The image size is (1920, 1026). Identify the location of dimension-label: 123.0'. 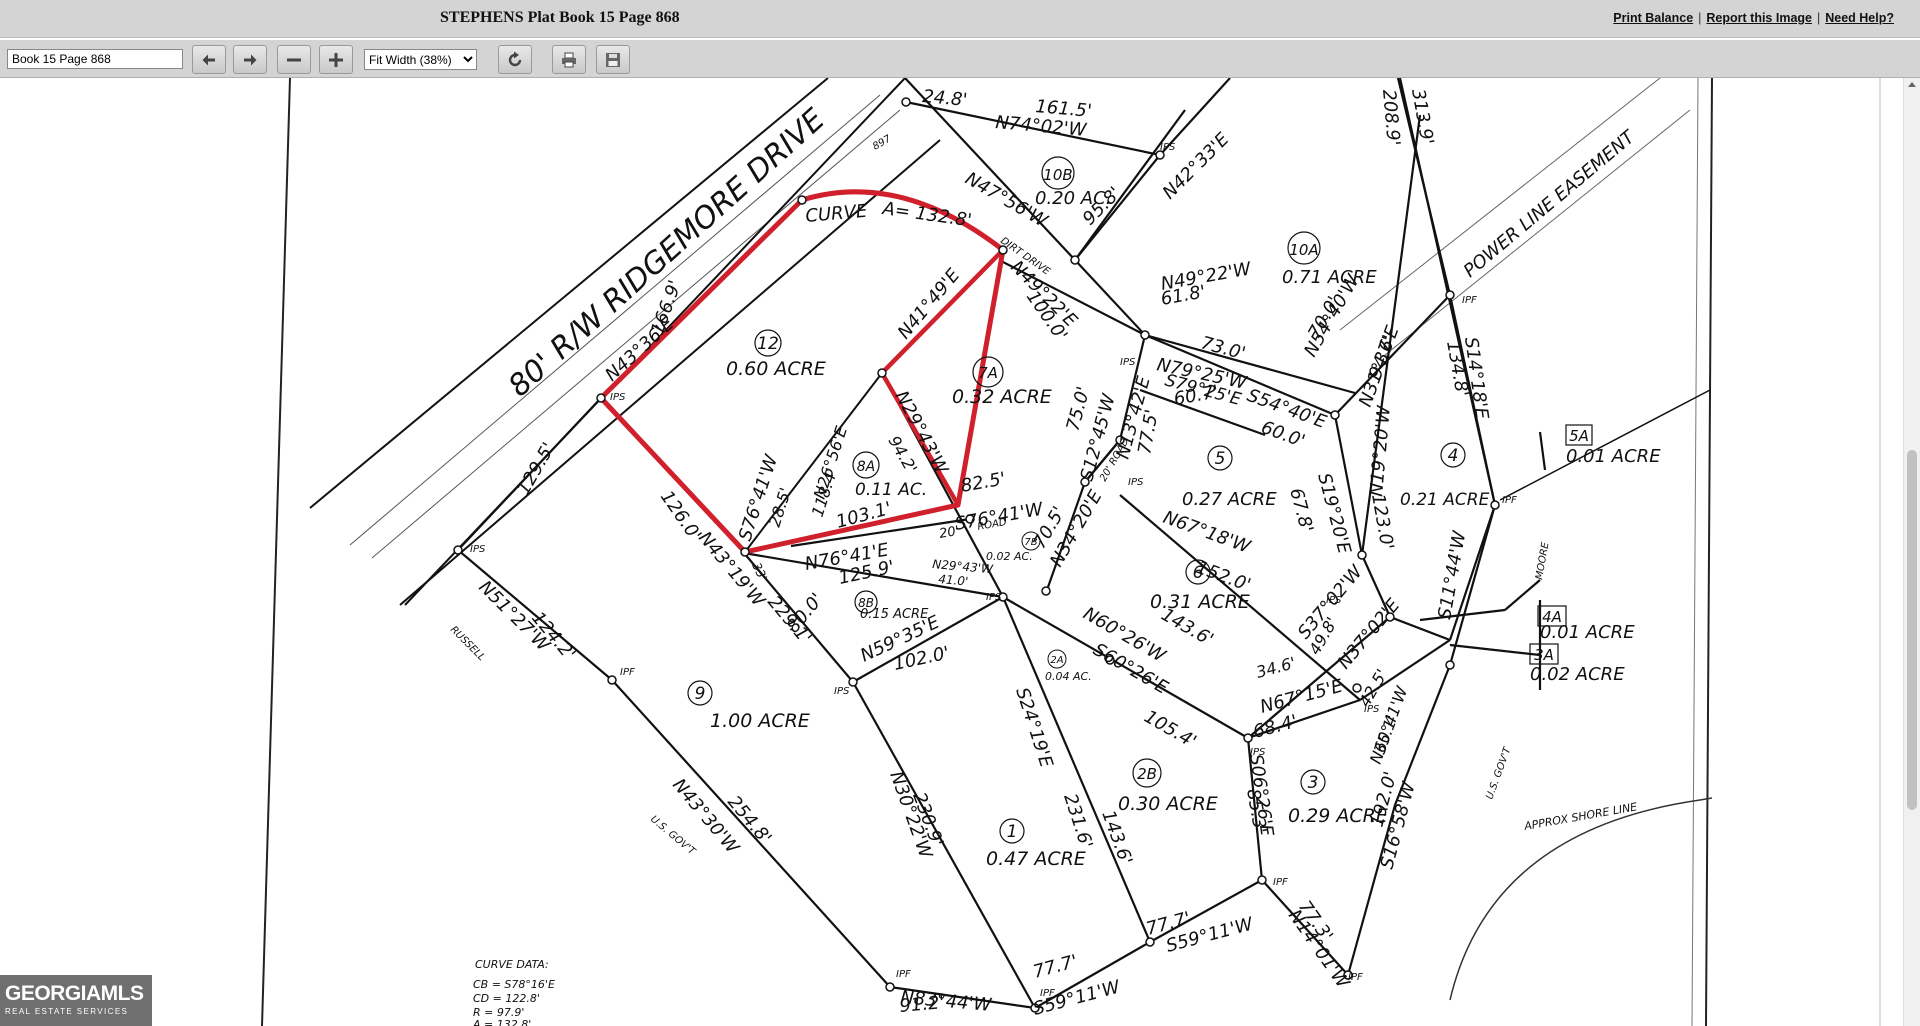
(1382, 521).